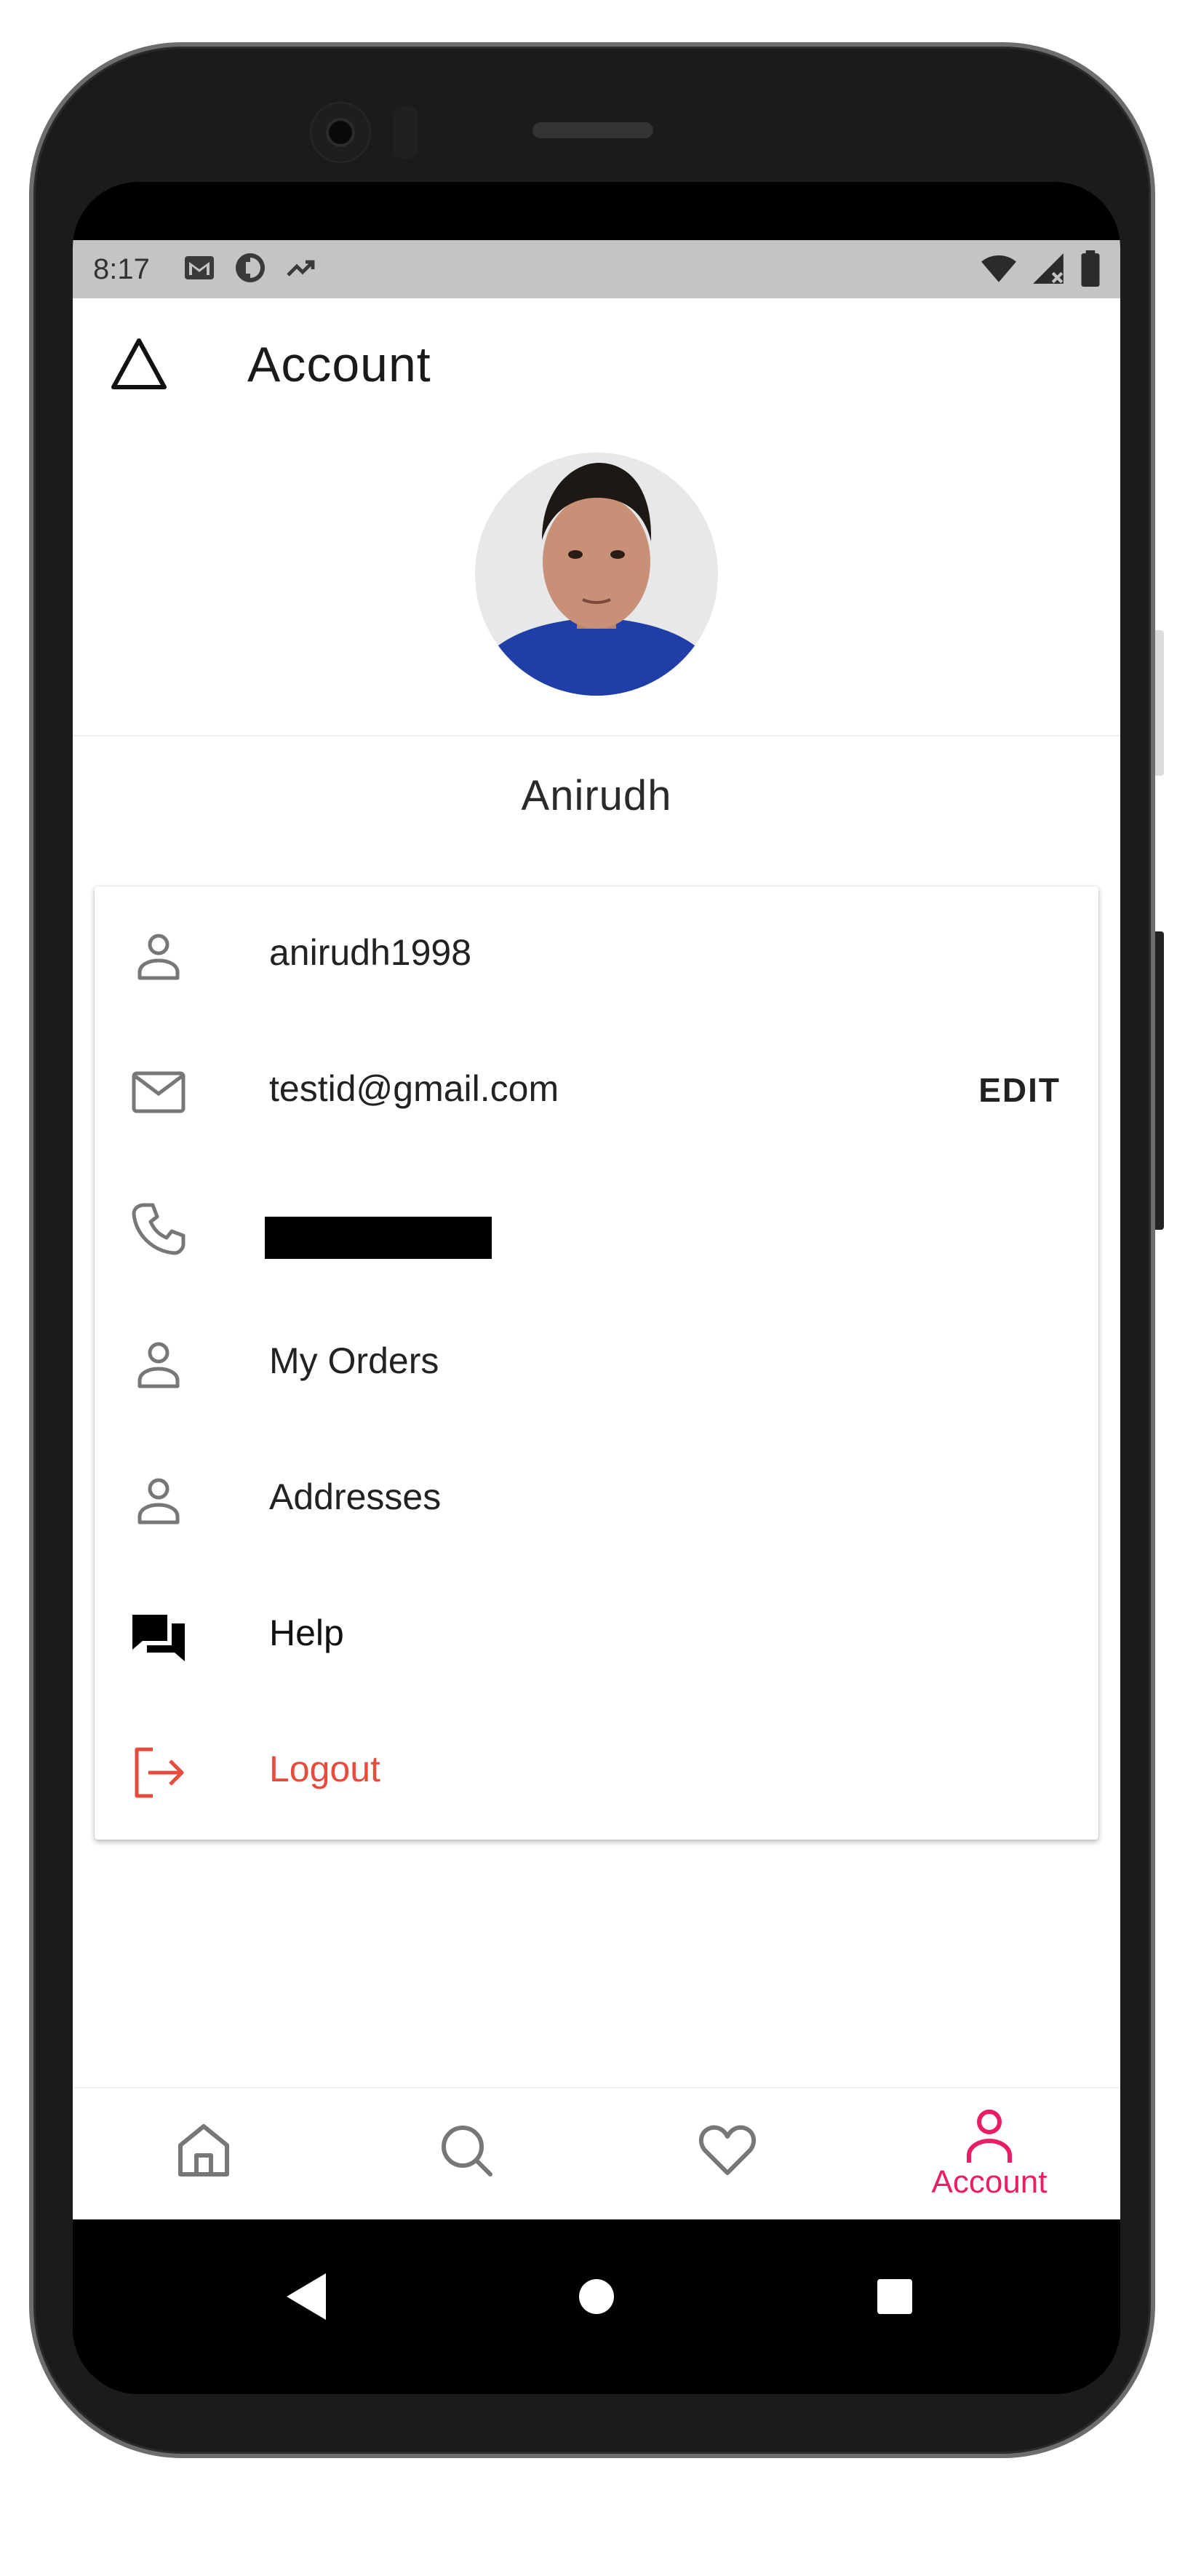  I want to click on back-icon, so click(305, 2296).